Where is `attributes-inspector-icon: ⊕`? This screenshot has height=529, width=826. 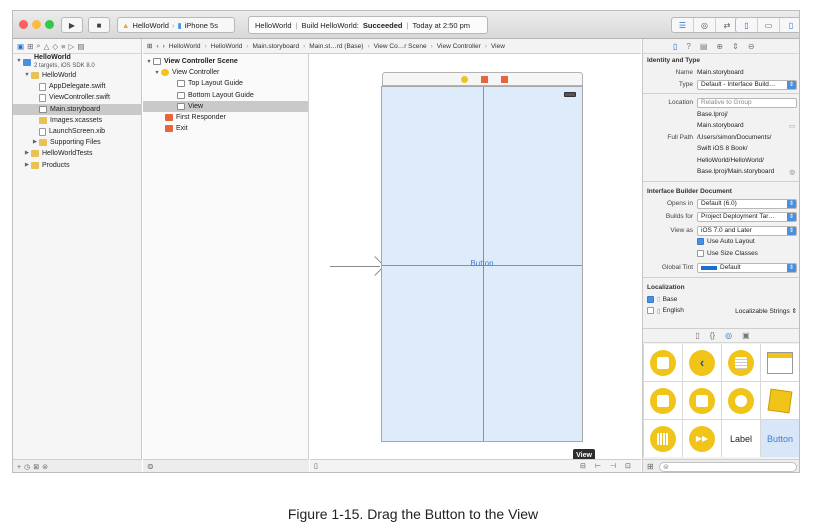 attributes-inspector-icon: ⊕ is located at coordinates (719, 46).